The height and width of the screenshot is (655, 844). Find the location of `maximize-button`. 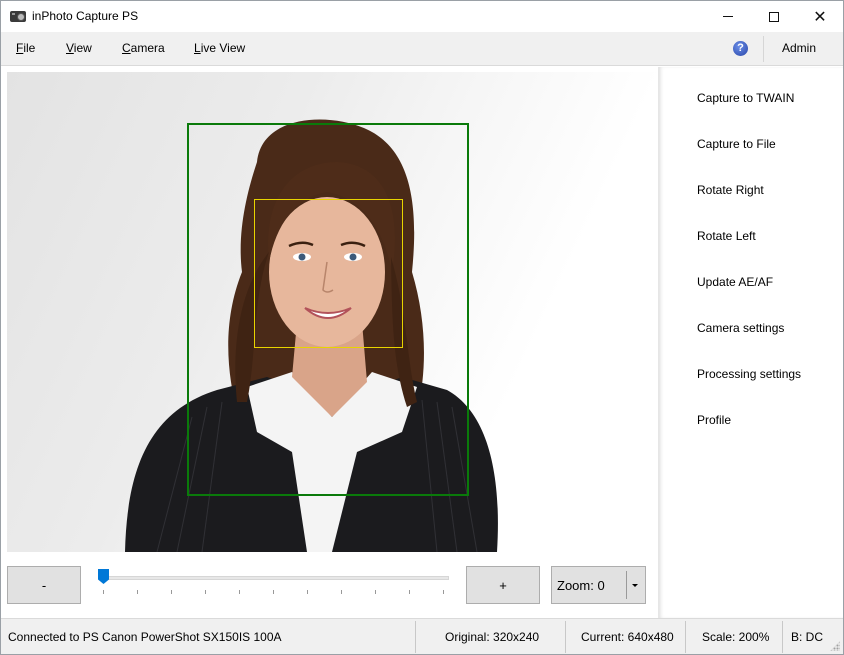

maximize-button is located at coordinates (774, 16).